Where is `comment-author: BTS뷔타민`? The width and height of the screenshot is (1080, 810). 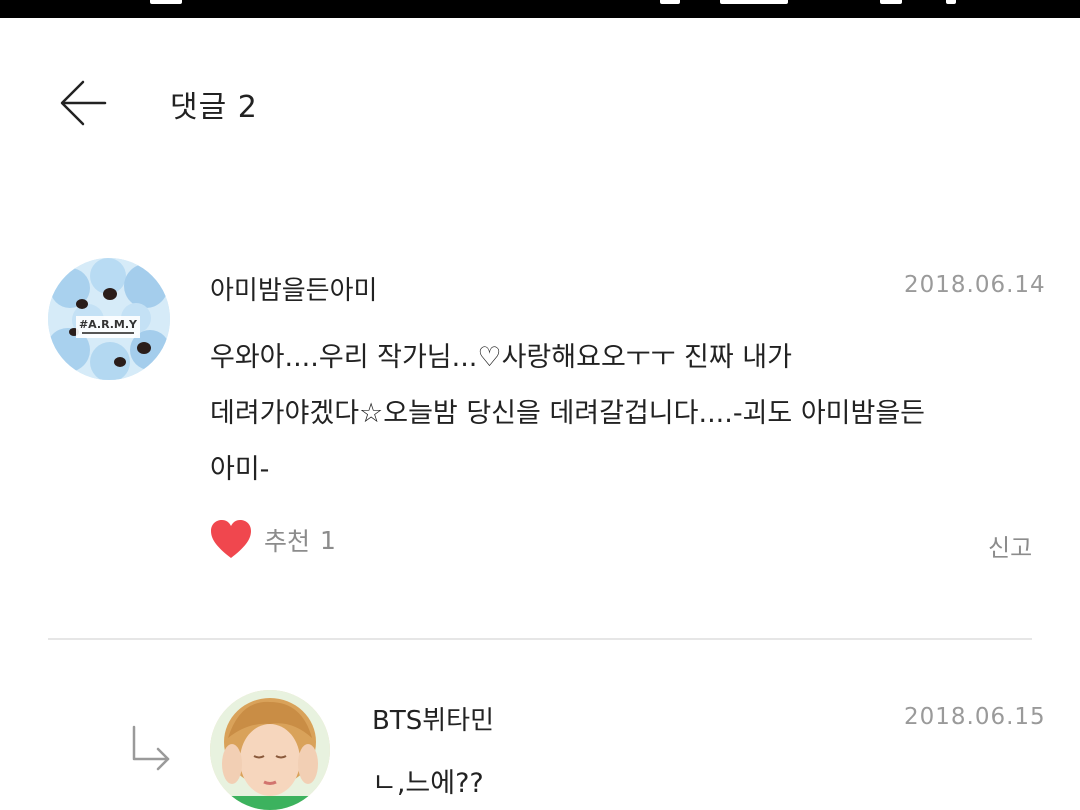 comment-author: BTS뷔타민 is located at coordinates (433, 718).